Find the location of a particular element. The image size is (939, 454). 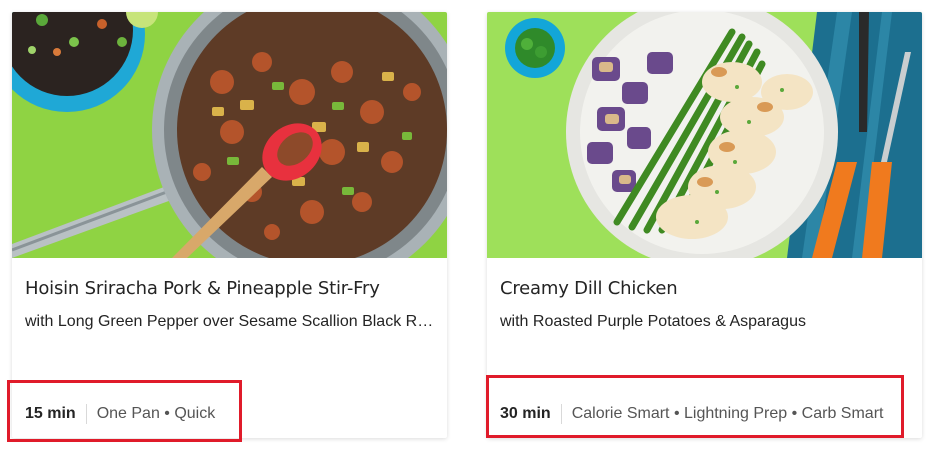

cook-time: 30 min is located at coordinates (525, 413).